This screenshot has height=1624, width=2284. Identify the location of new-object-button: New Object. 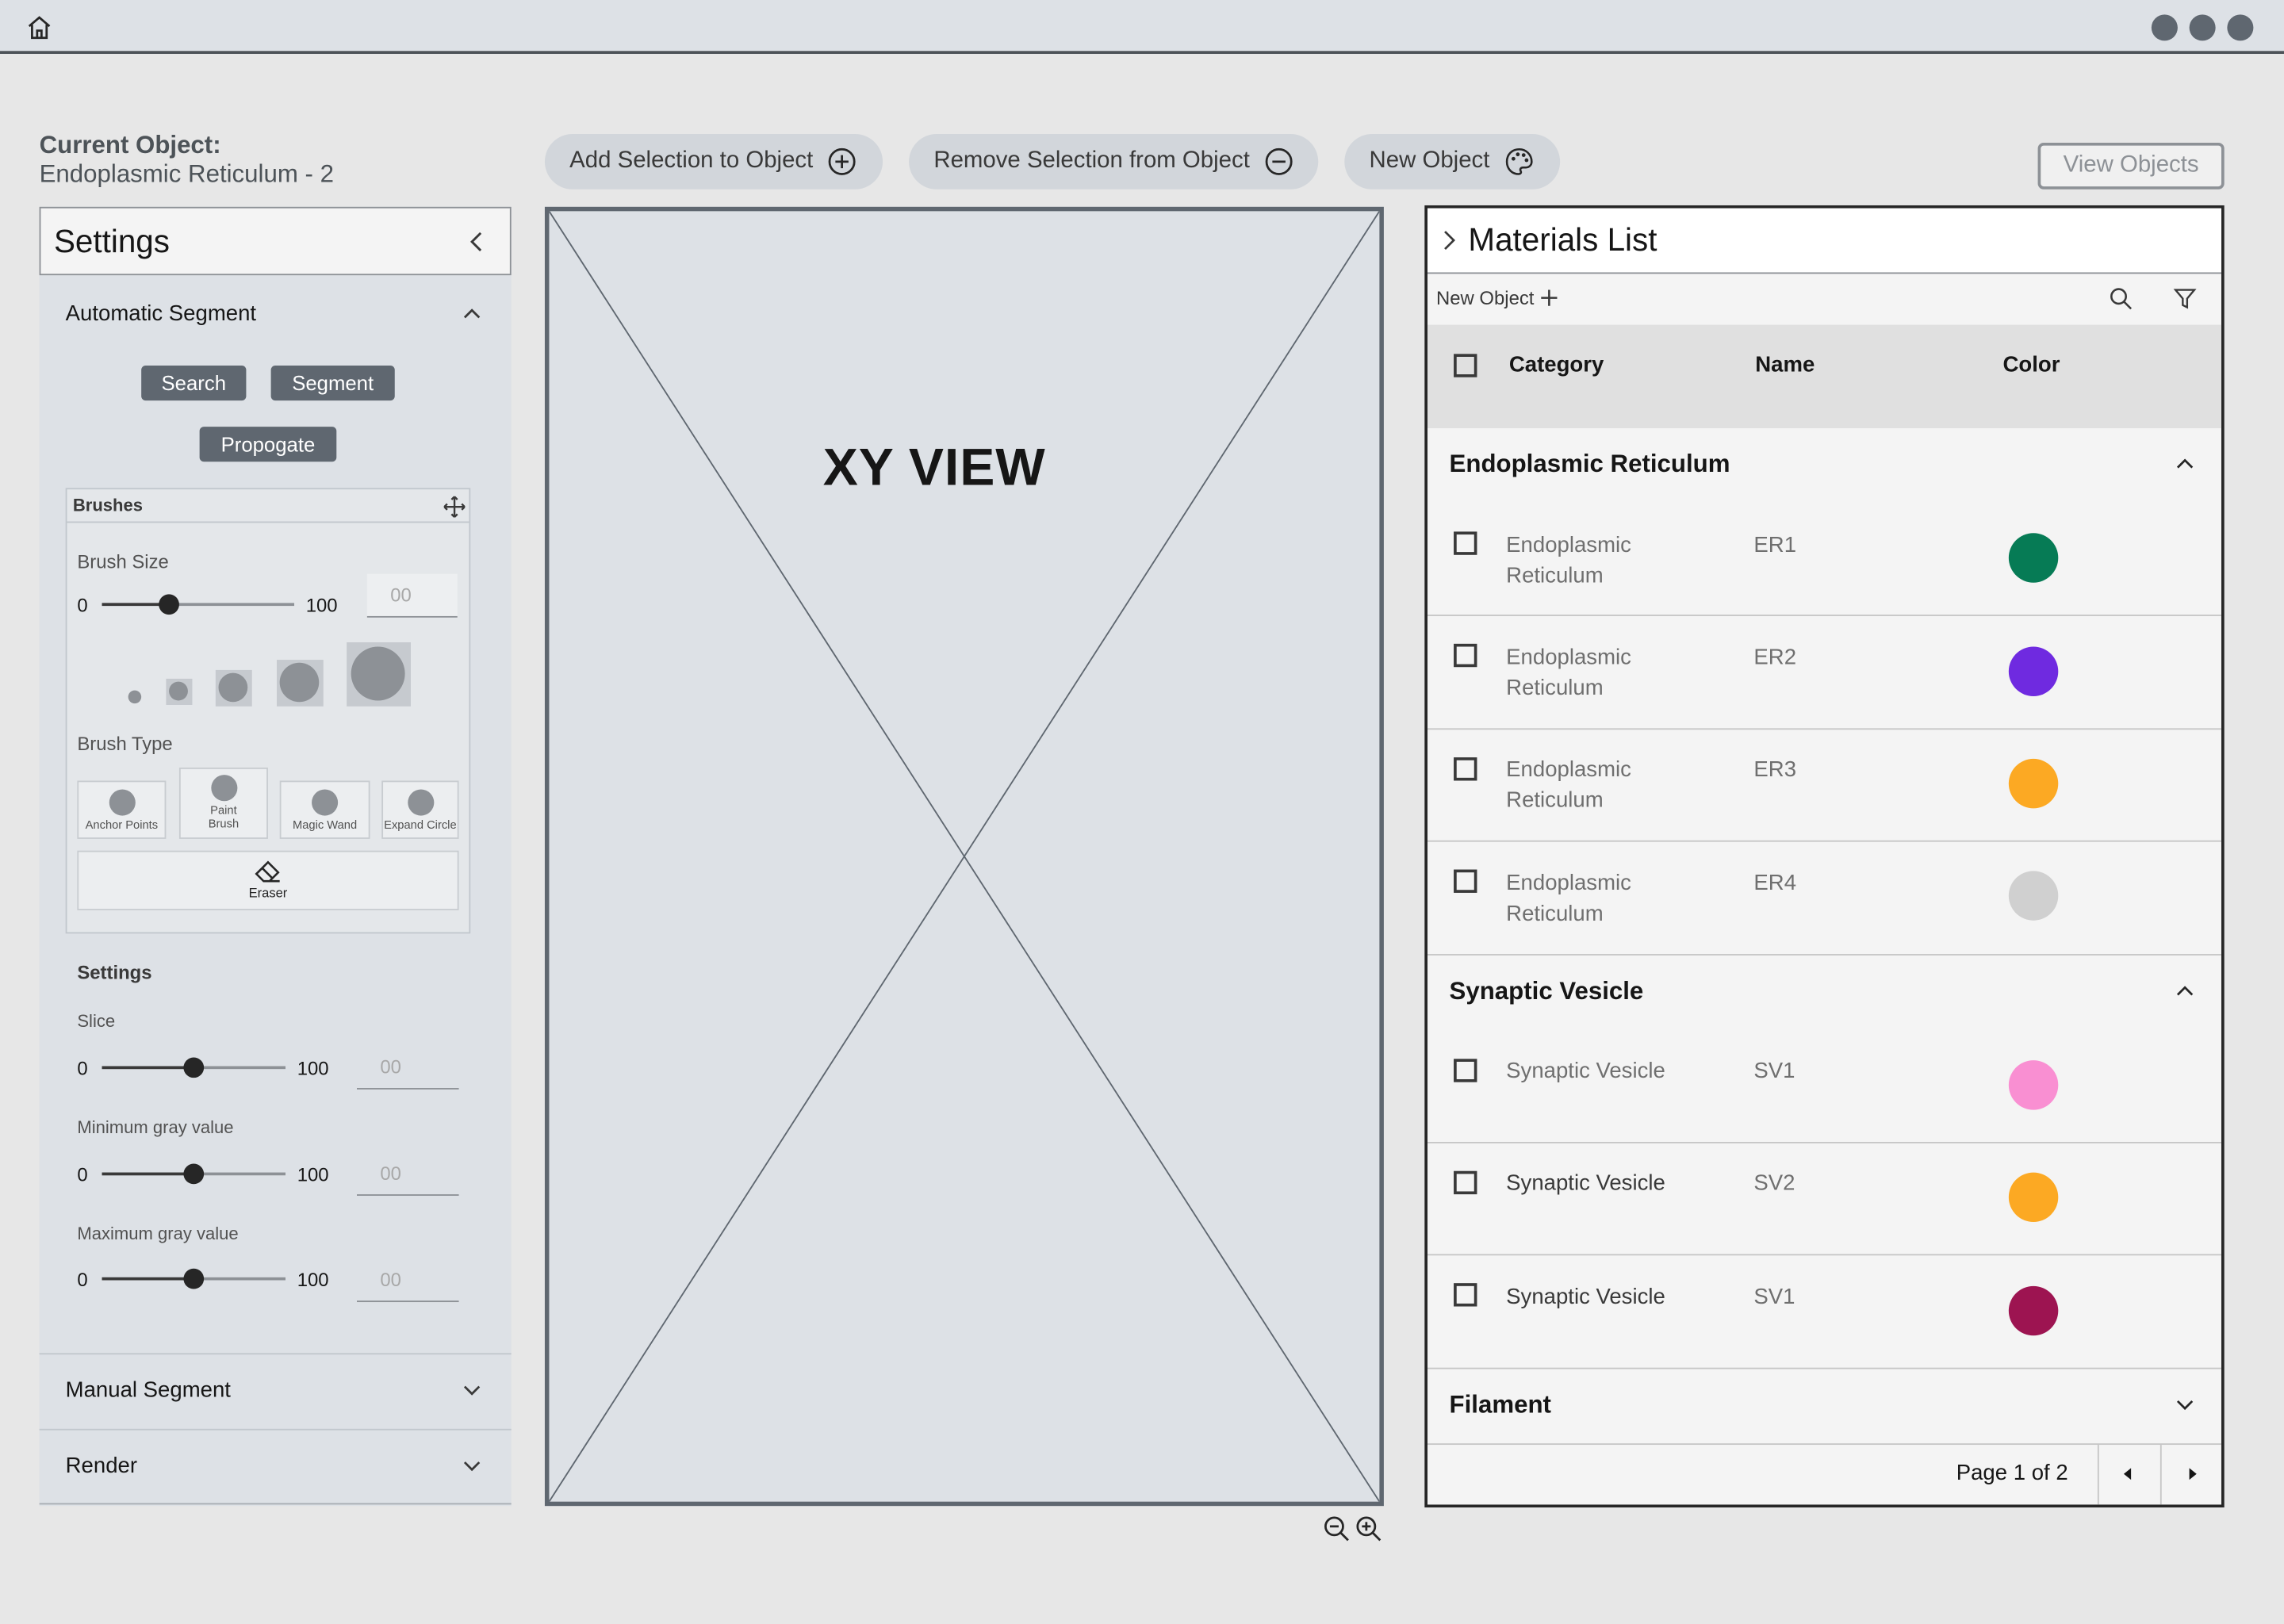
(1452, 161).